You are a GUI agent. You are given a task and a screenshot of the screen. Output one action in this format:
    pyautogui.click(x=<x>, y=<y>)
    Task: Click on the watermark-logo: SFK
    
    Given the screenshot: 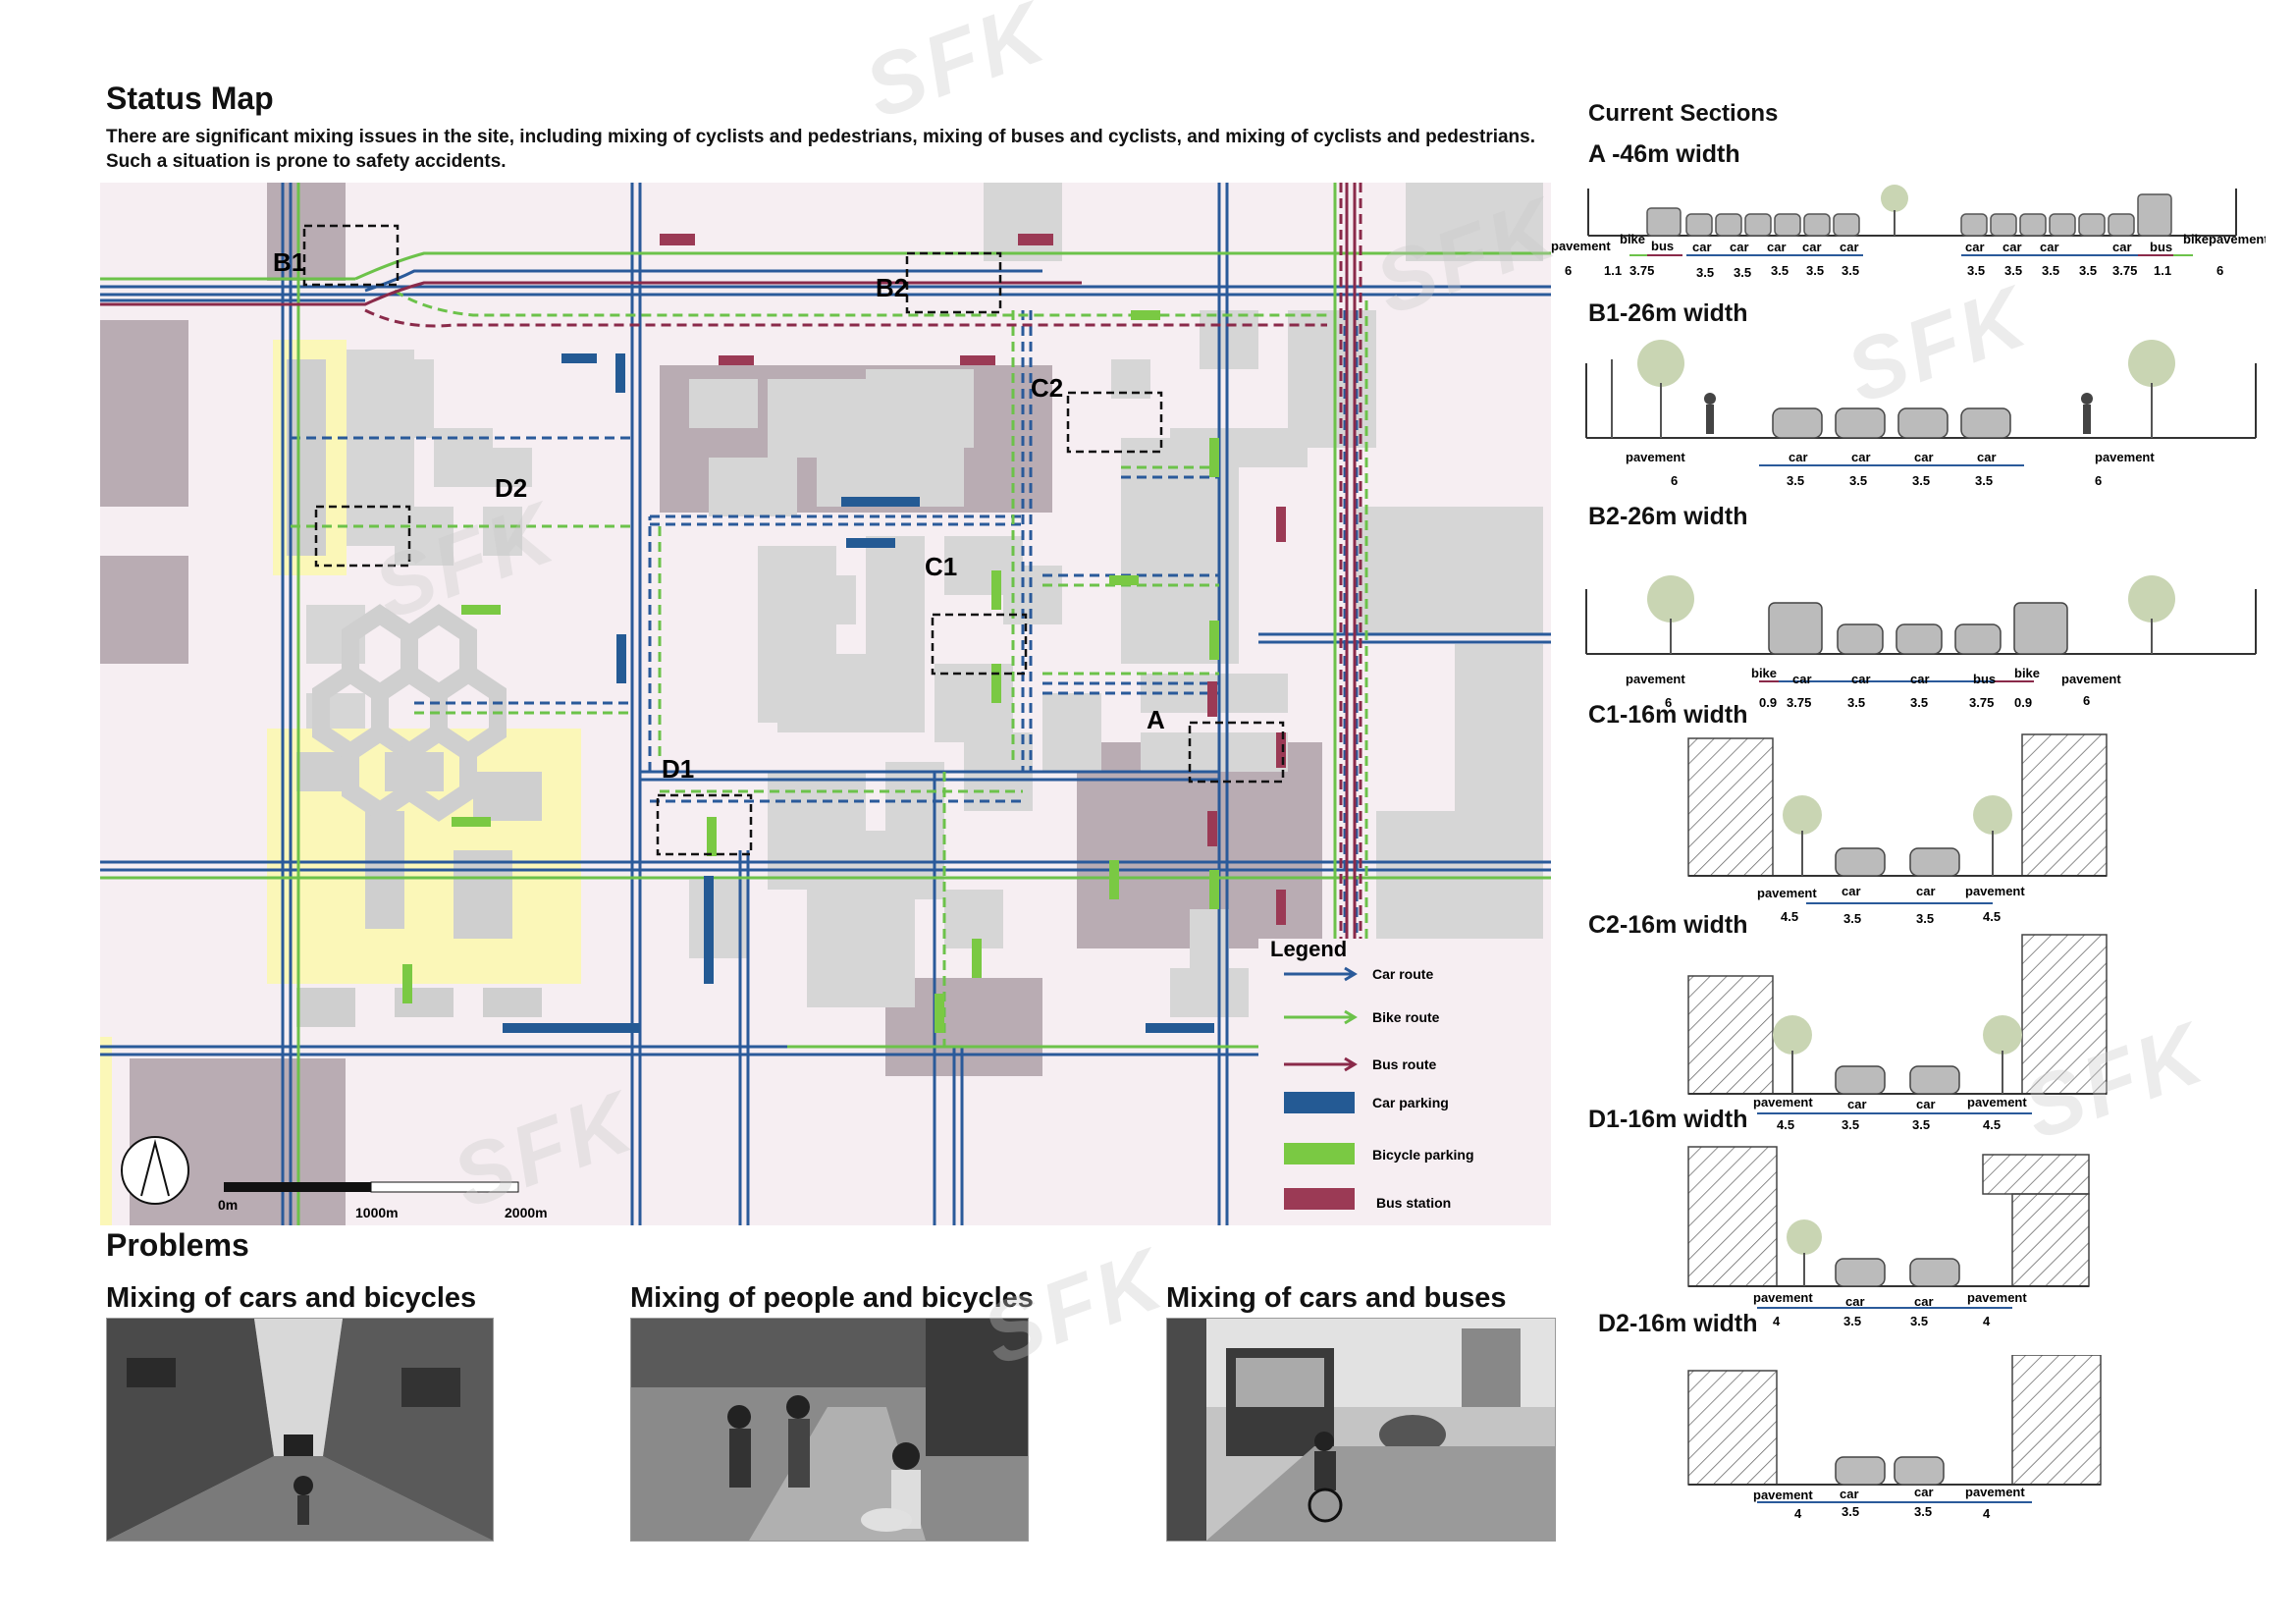 What is the action you would take?
    pyautogui.click(x=956, y=68)
    